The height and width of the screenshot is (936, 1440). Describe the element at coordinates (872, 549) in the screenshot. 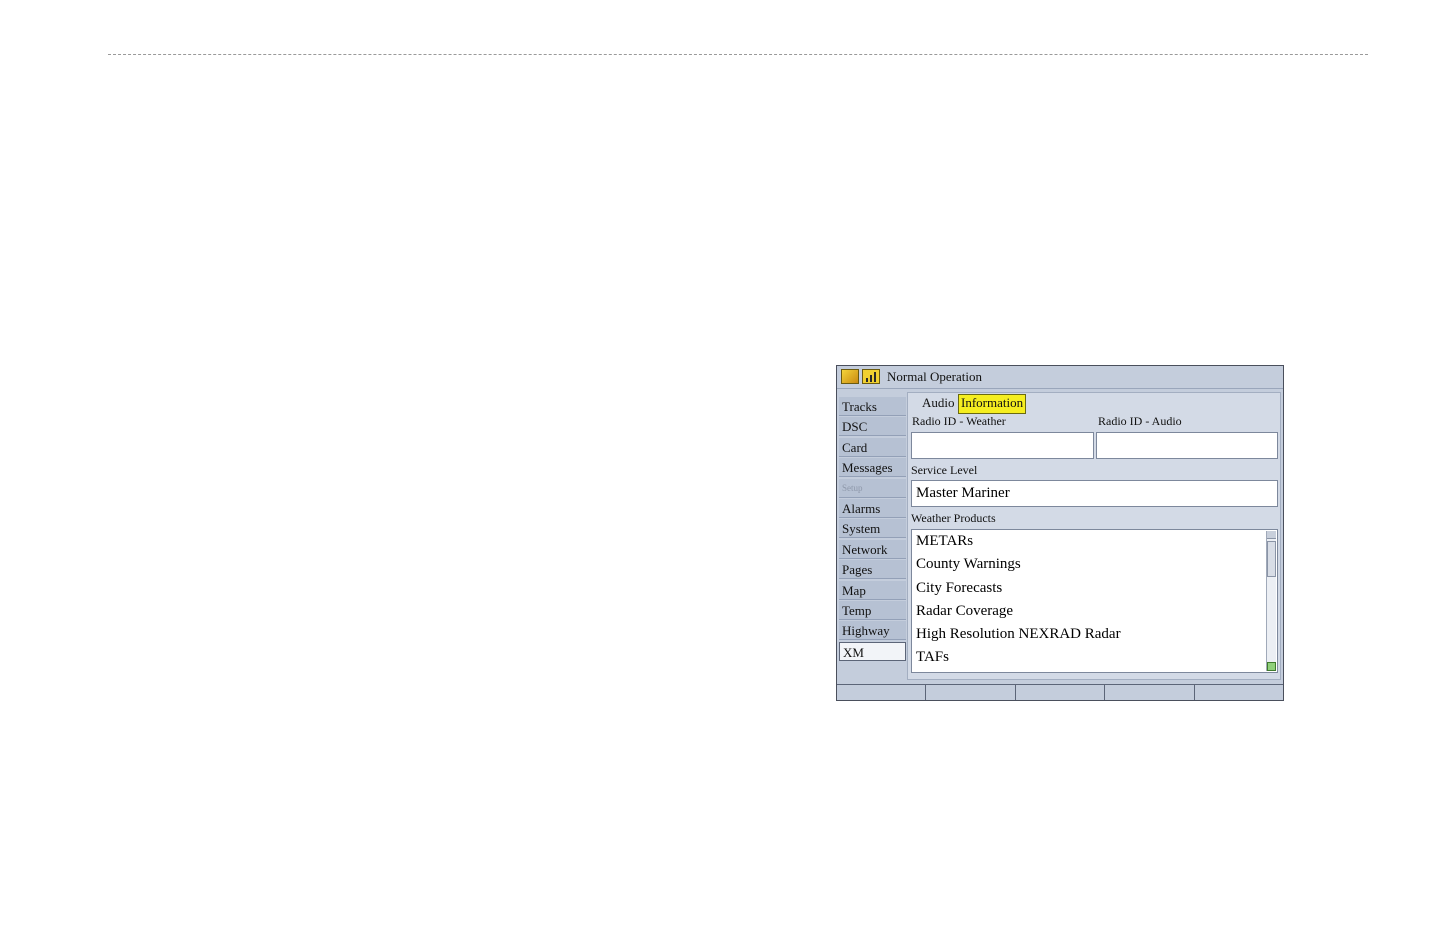

I see `sidebar-item-network: Network` at that location.